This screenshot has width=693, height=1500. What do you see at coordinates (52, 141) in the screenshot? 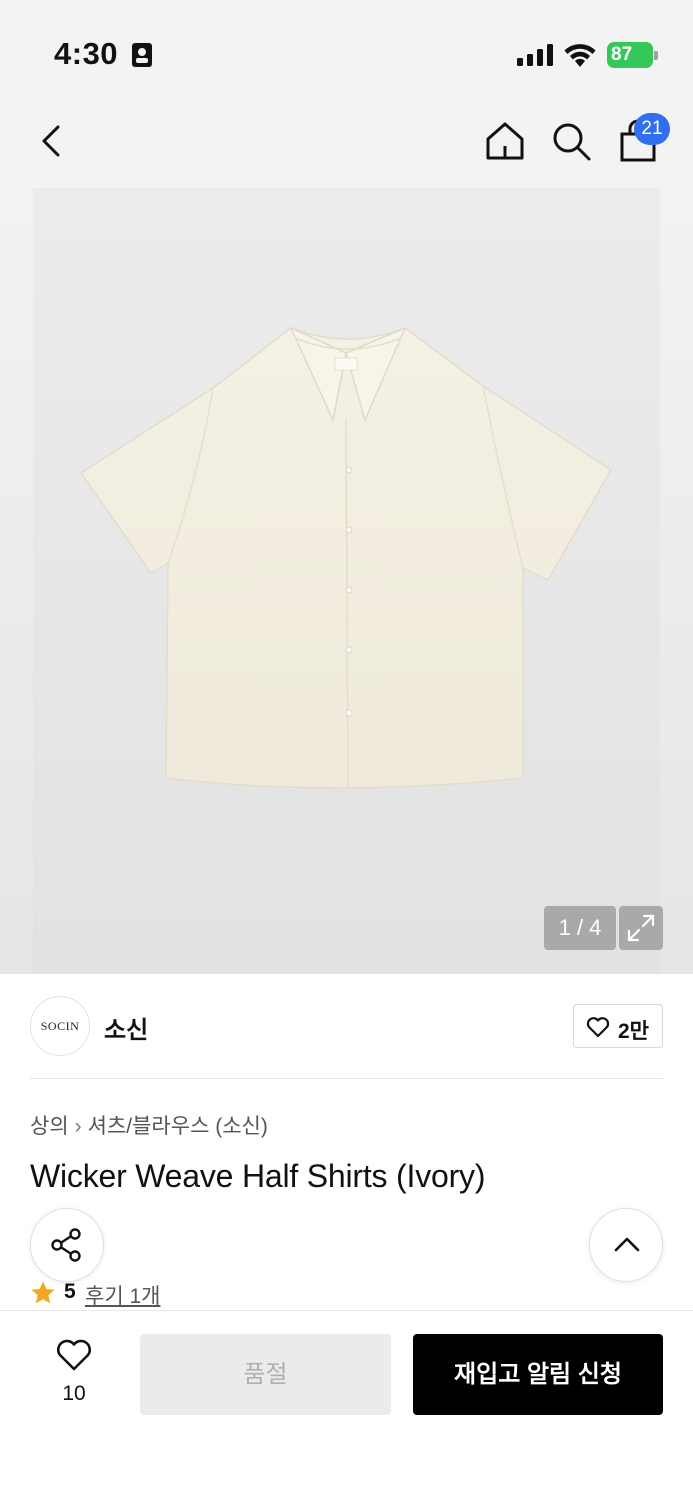
I see `back-icon` at bounding box center [52, 141].